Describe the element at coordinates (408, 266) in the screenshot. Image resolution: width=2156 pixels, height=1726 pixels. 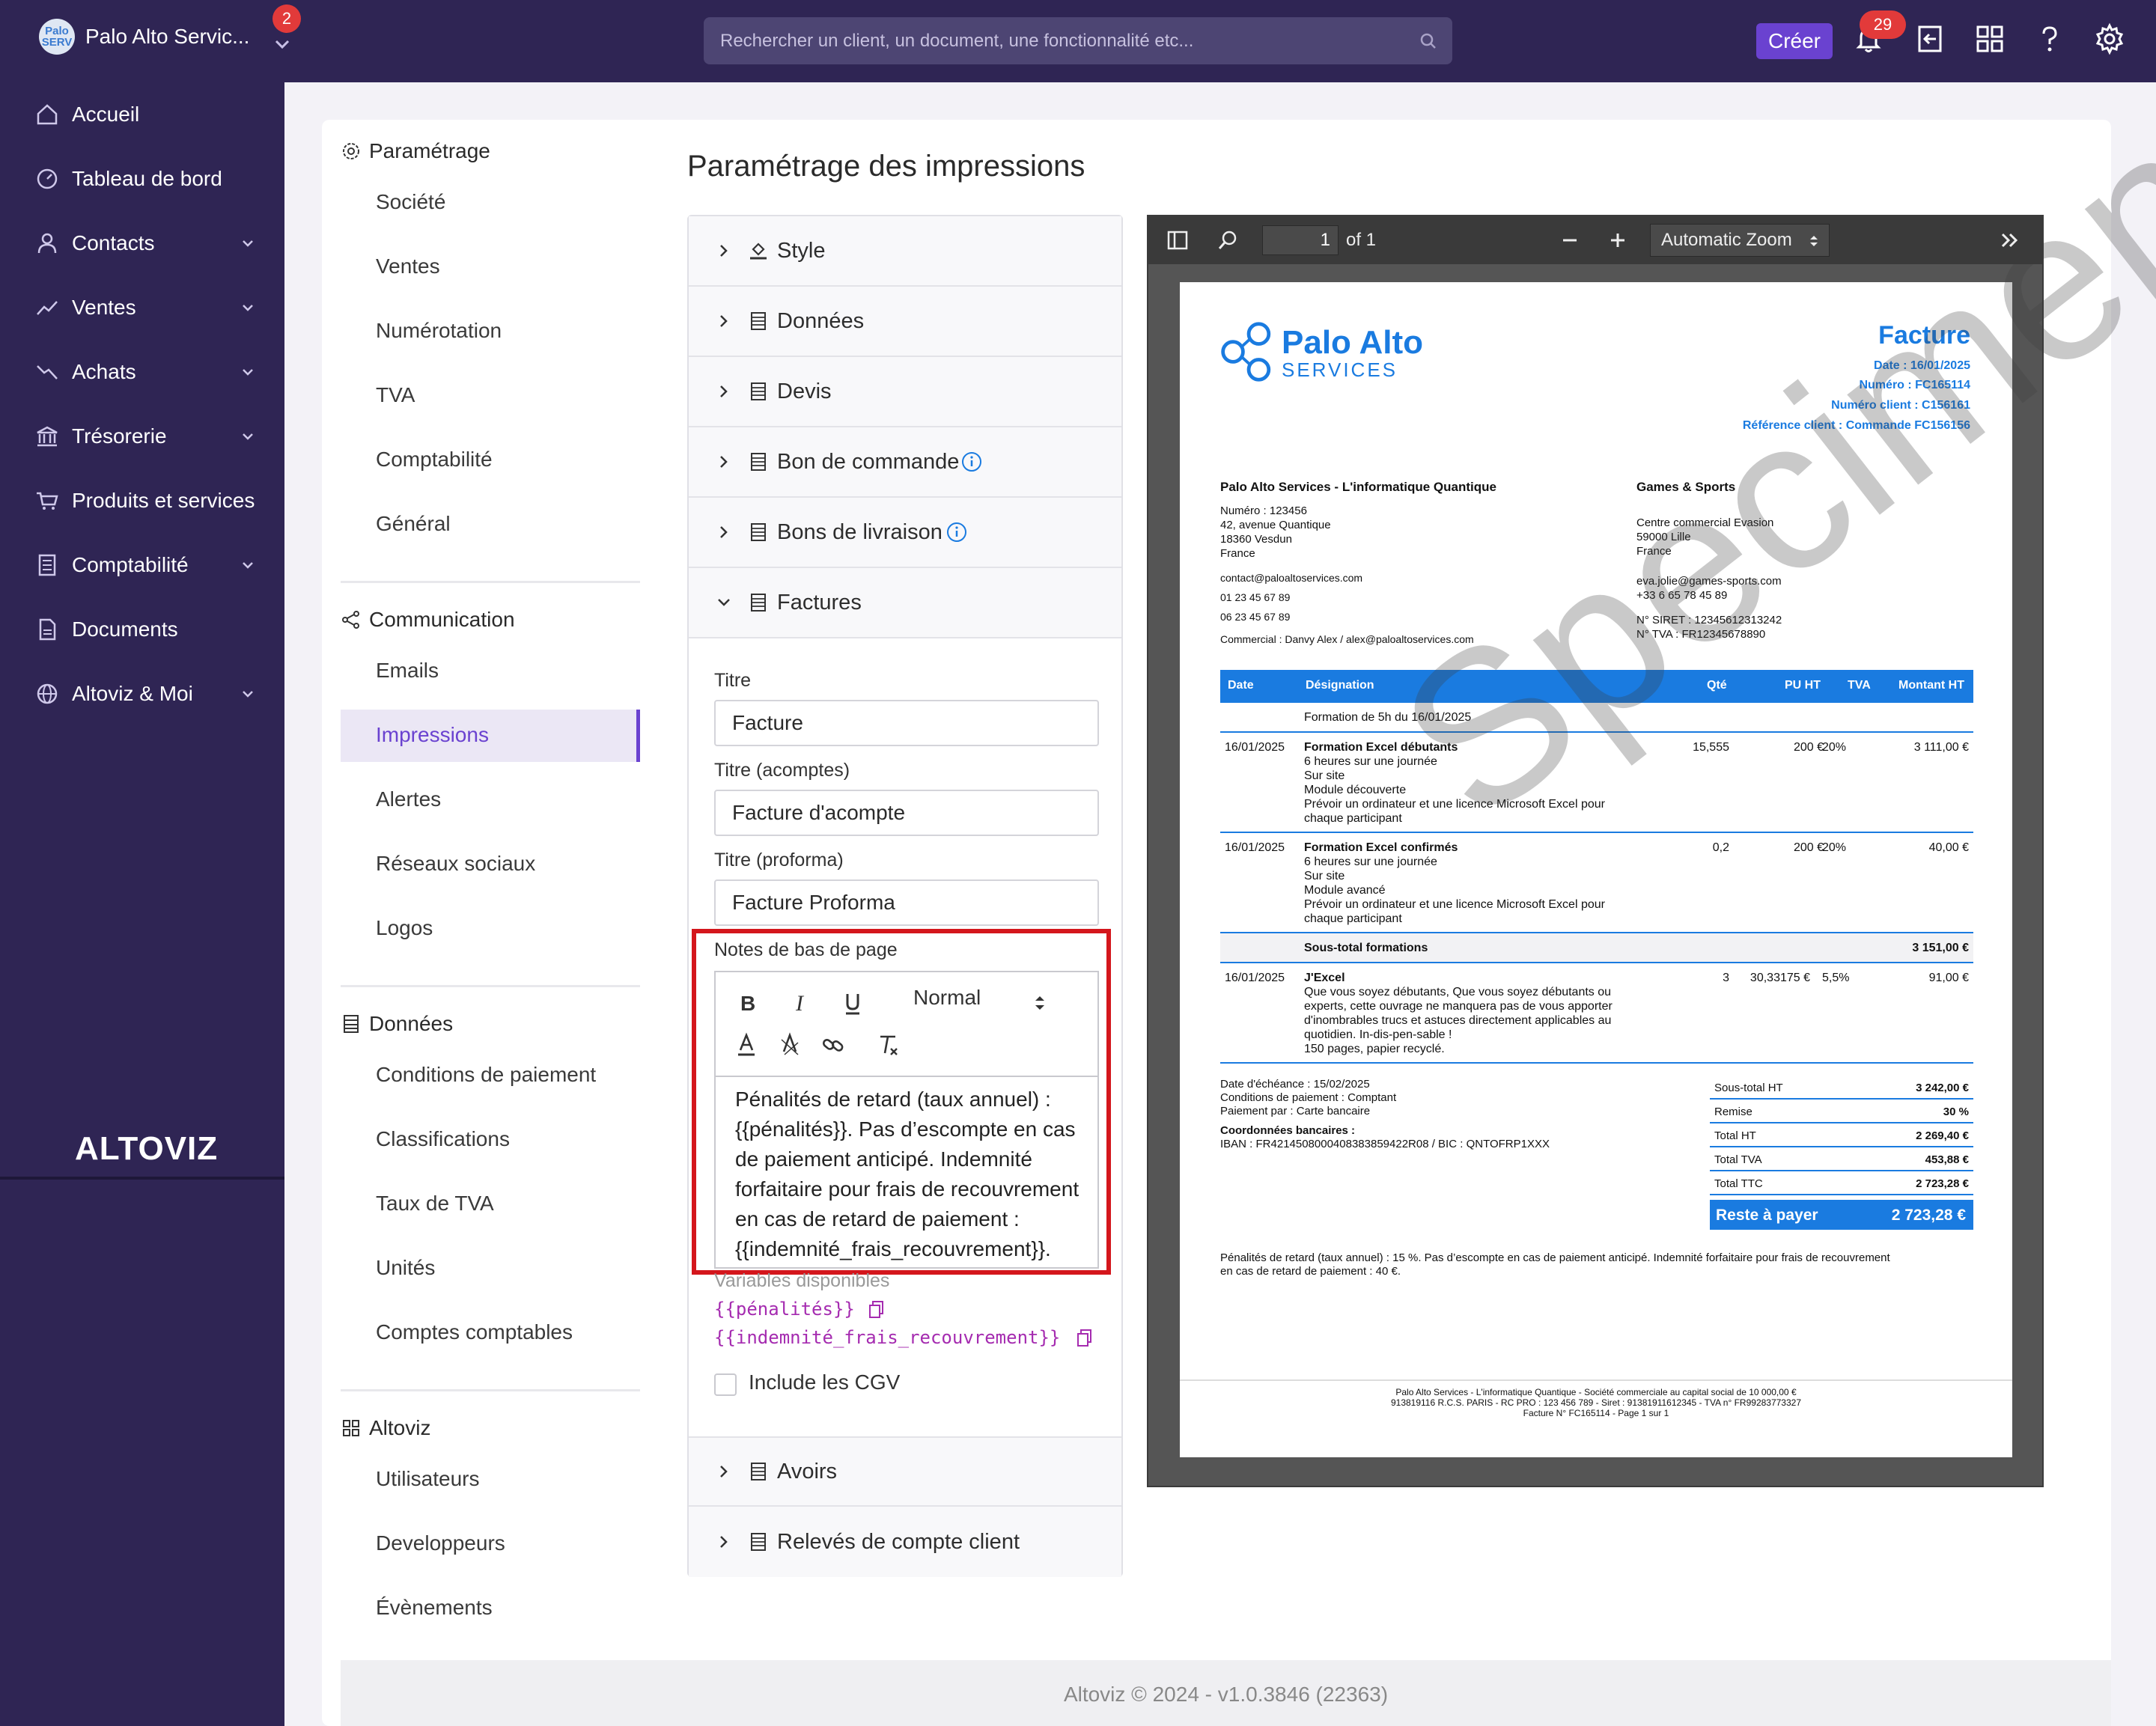
I see `nav-item-ventes: Ventes` at that location.